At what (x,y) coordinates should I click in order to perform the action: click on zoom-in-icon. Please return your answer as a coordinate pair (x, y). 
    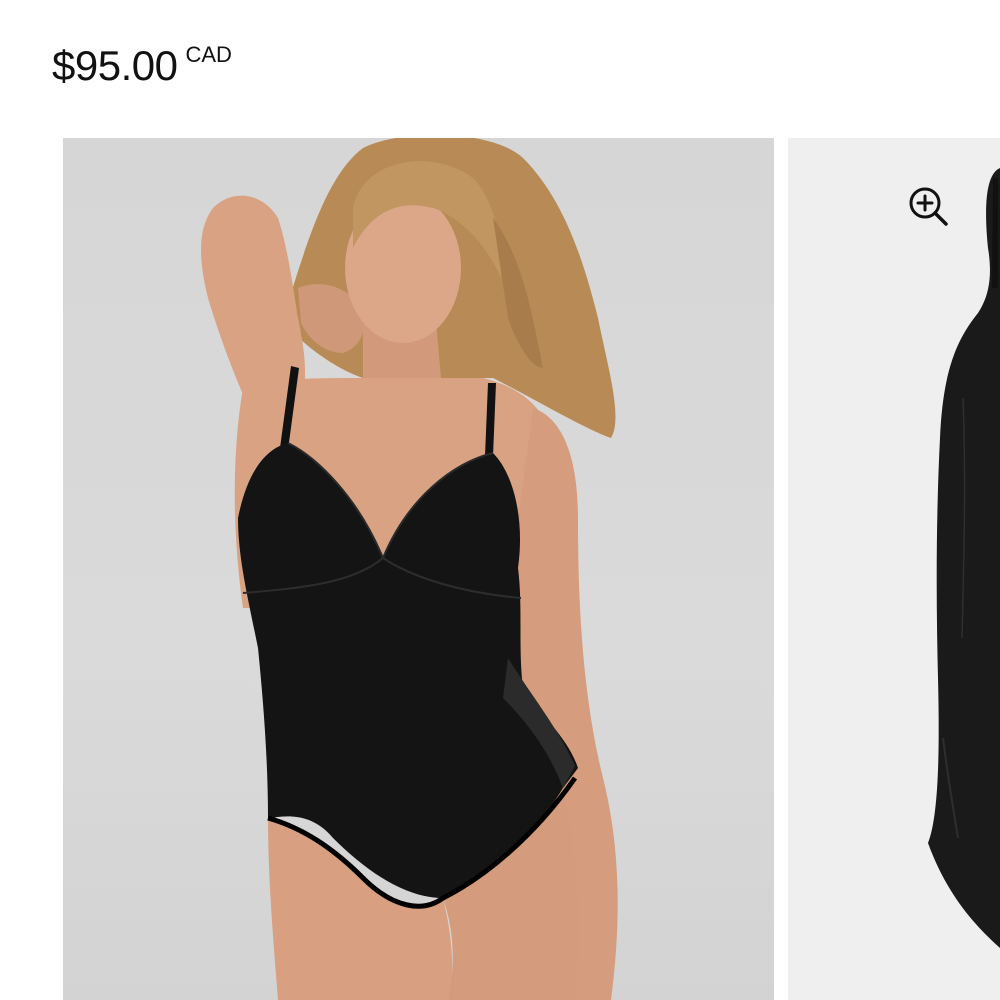
    Looking at the image, I should click on (928, 206).